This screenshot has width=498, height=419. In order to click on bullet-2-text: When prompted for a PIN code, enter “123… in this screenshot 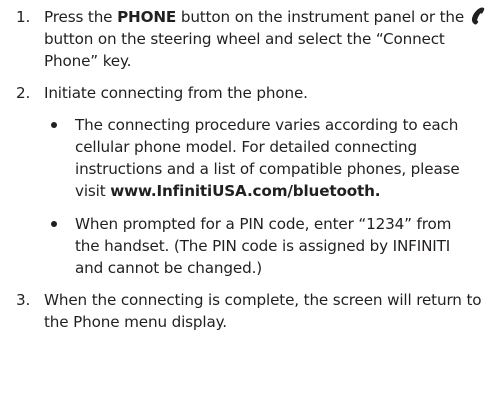, I will do `click(263, 246)`.